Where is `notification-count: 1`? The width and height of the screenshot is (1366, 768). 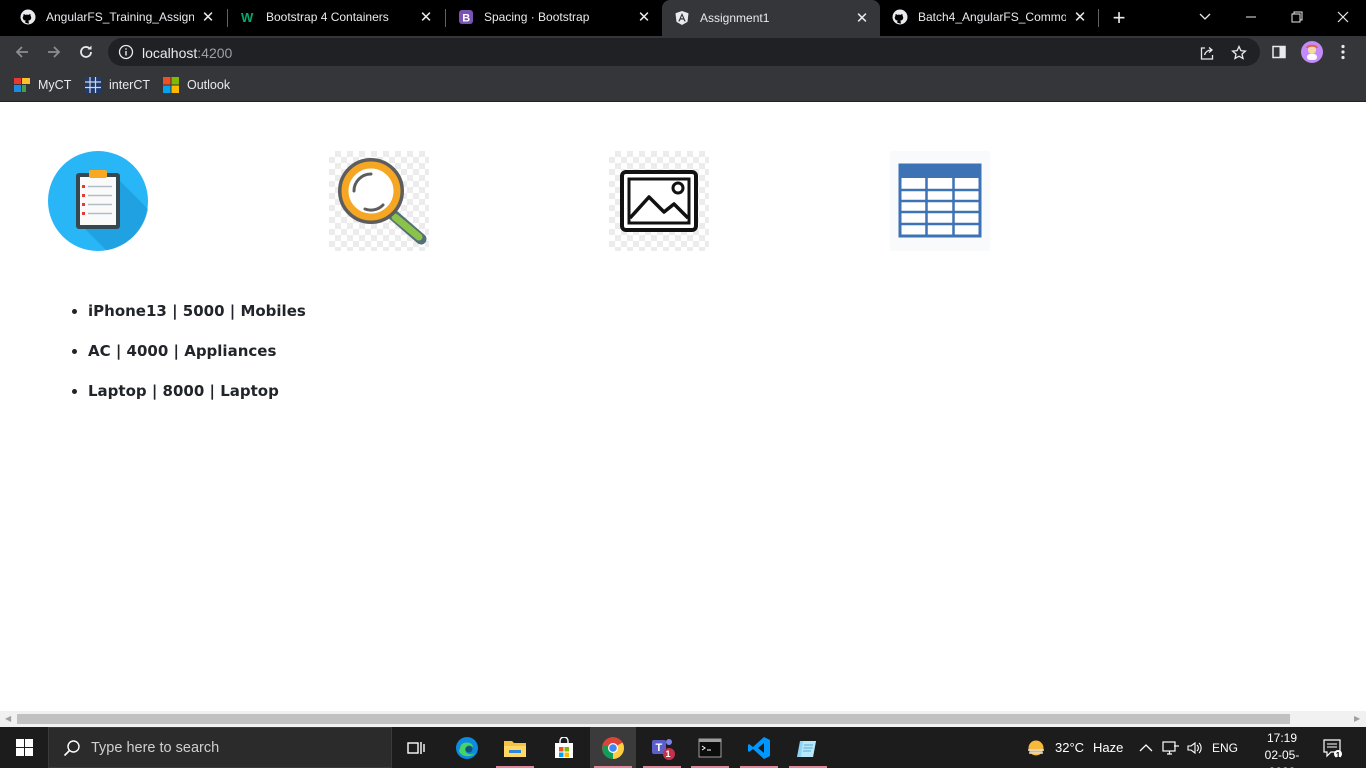
notification-count: 1 is located at coordinates (1338, 755).